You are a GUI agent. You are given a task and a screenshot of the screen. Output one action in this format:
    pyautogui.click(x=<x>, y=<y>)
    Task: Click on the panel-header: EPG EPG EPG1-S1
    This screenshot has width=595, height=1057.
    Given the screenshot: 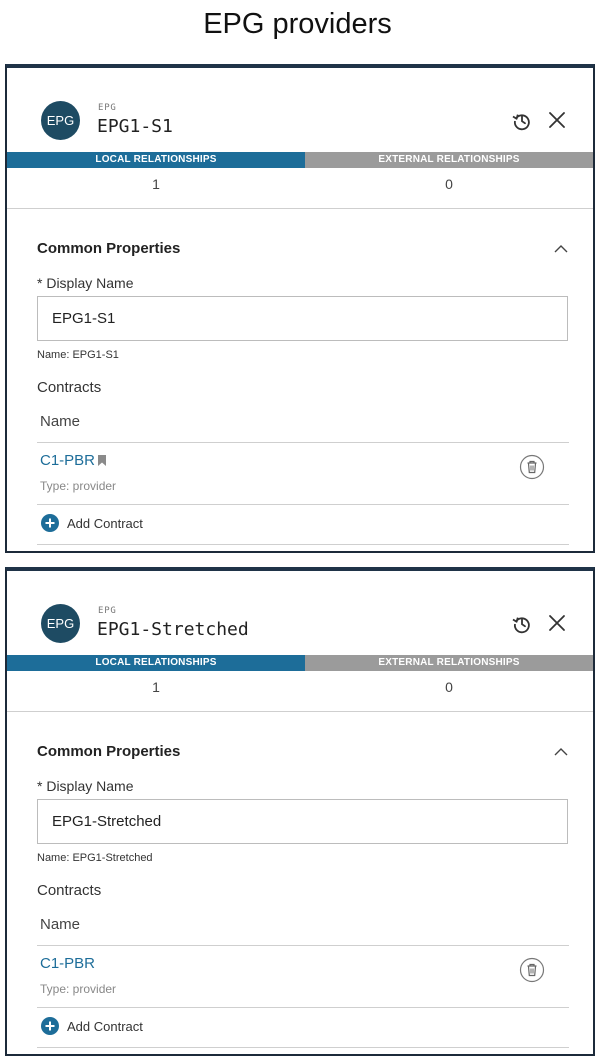 What is the action you would take?
    pyautogui.click(x=300, y=109)
    